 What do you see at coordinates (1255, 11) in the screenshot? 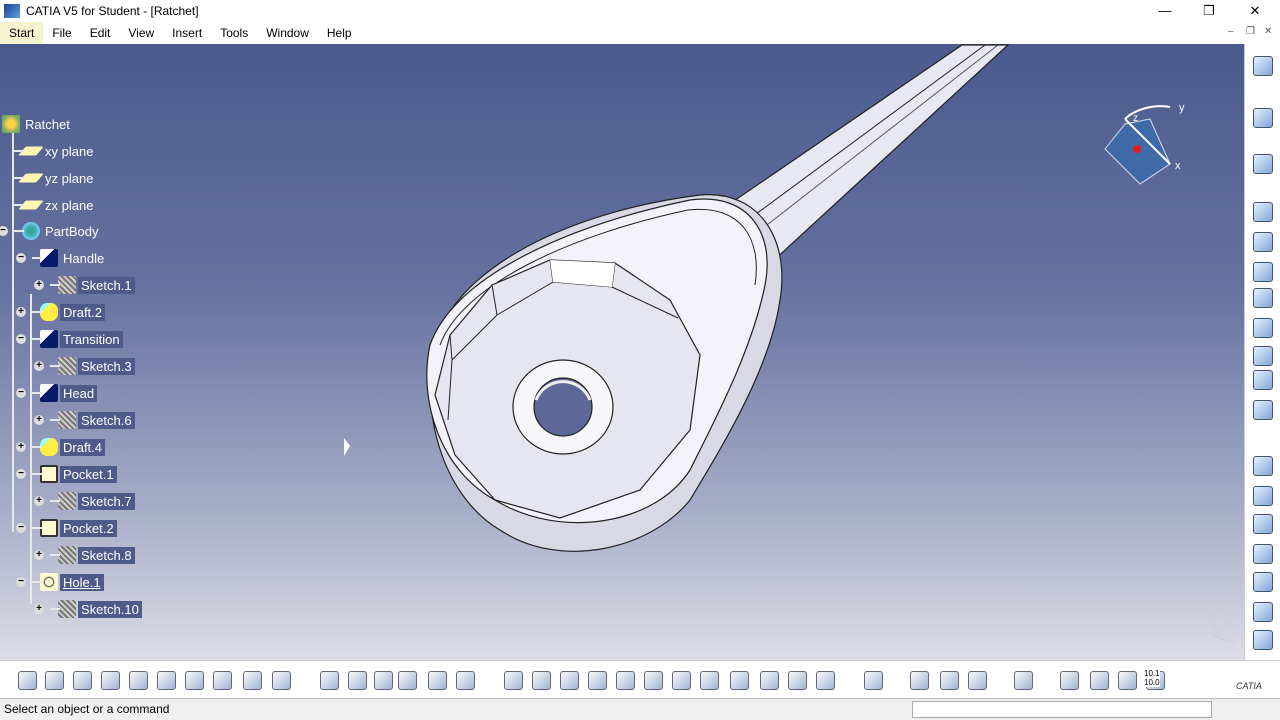
I see `close-button: ✕` at bounding box center [1255, 11].